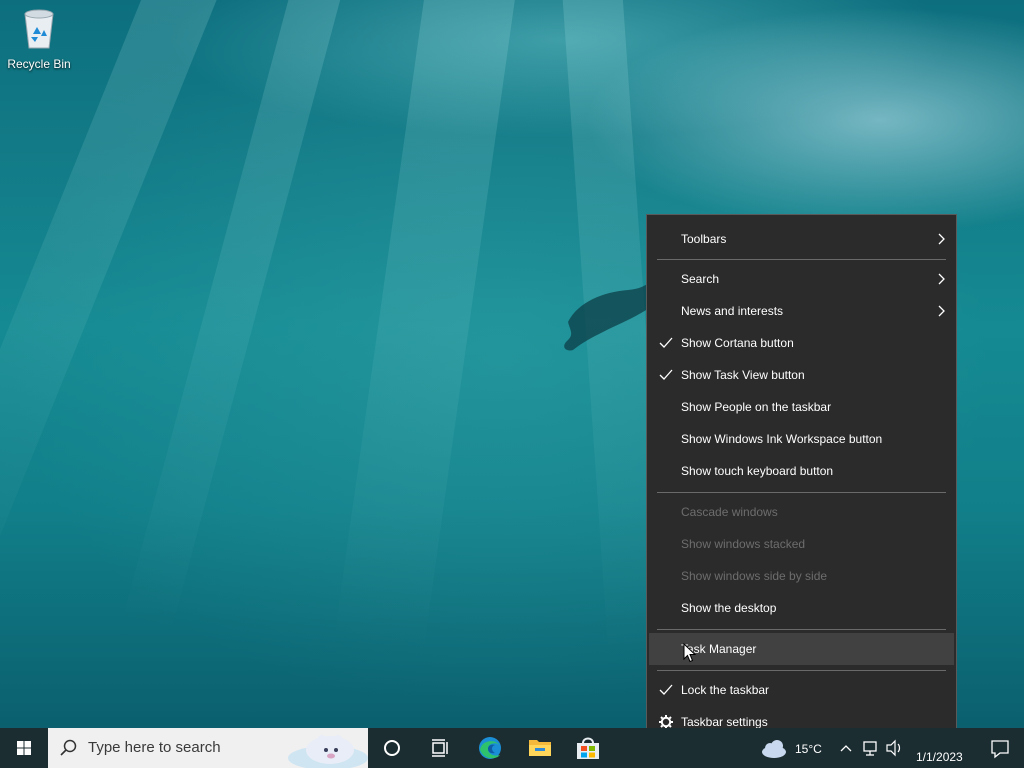 The width and height of the screenshot is (1024, 773). What do you see at coordinates (801, 343) in the screenshot?
I see `menu-item-show-cortana-button: Show Cortana button` at bounding box center [801, 343].